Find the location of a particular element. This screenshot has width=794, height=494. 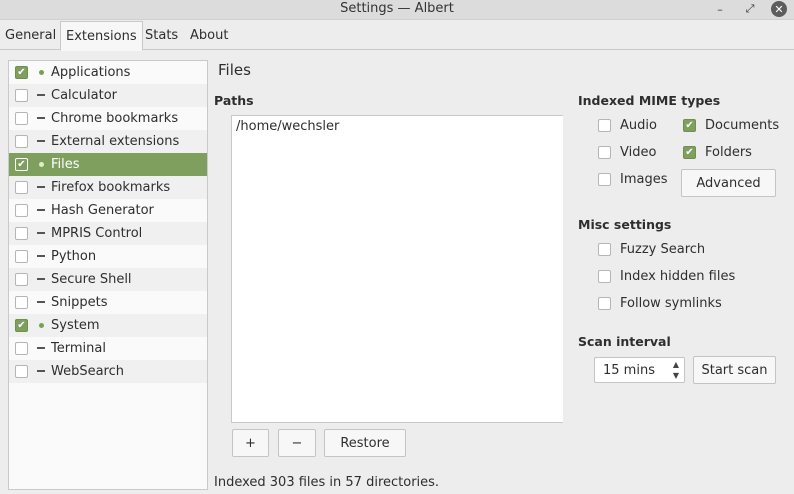

restore-button: Restore is located at coordinates (365, 443).